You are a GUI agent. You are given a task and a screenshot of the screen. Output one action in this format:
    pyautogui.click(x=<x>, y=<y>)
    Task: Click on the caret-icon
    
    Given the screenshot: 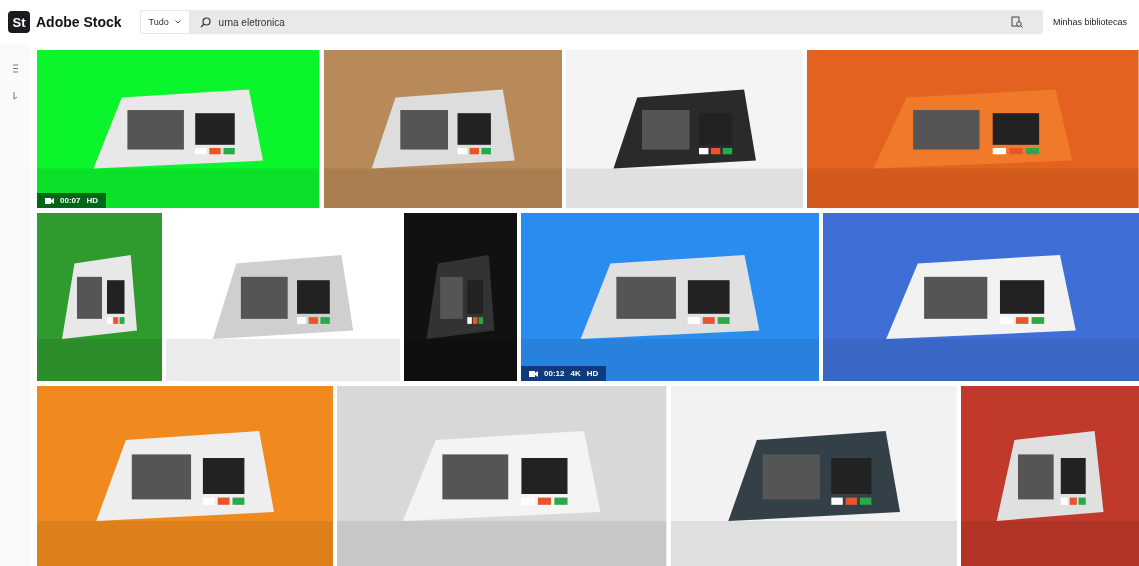 What is the action you would take?
    pyautogui.click(x=177, y=22)
    